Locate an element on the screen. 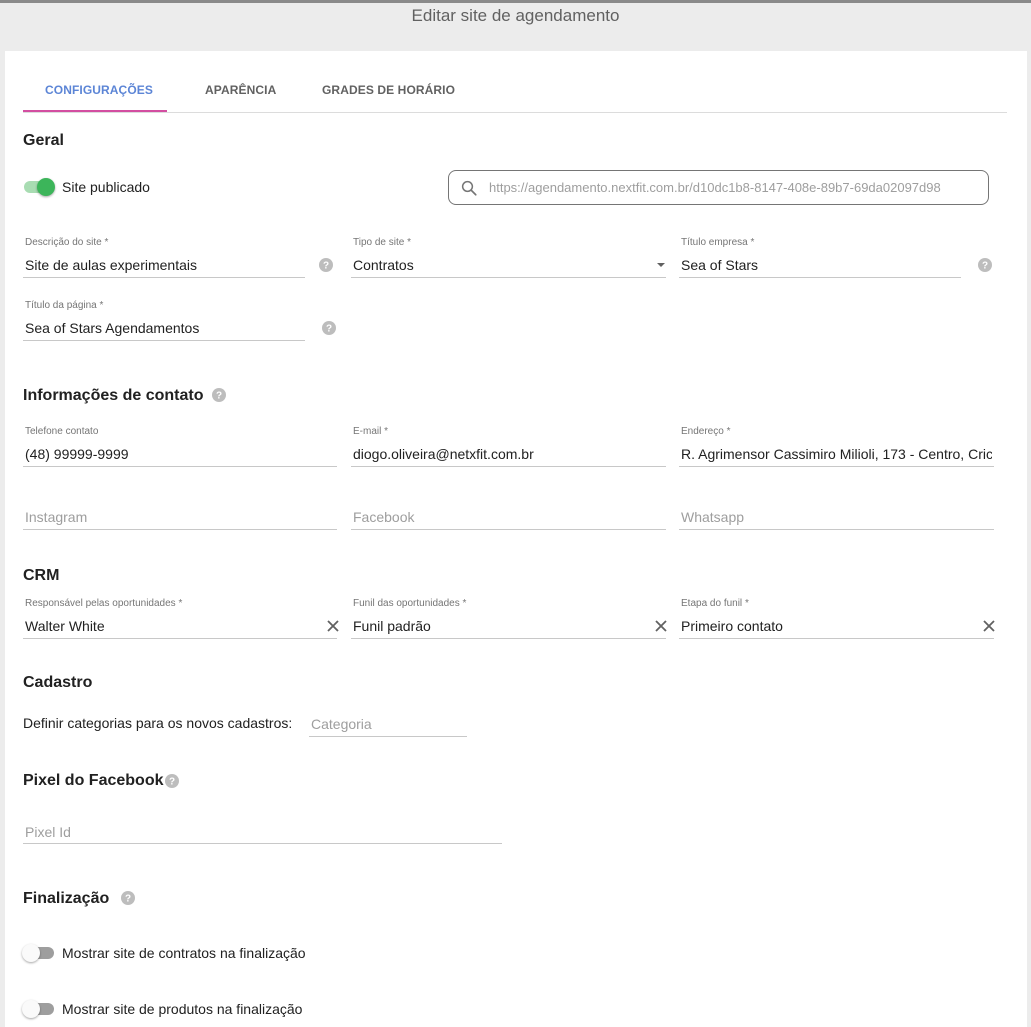 This screenshot has width=1031, height=1027. site-type-underline is located at coordinates (508, 277).